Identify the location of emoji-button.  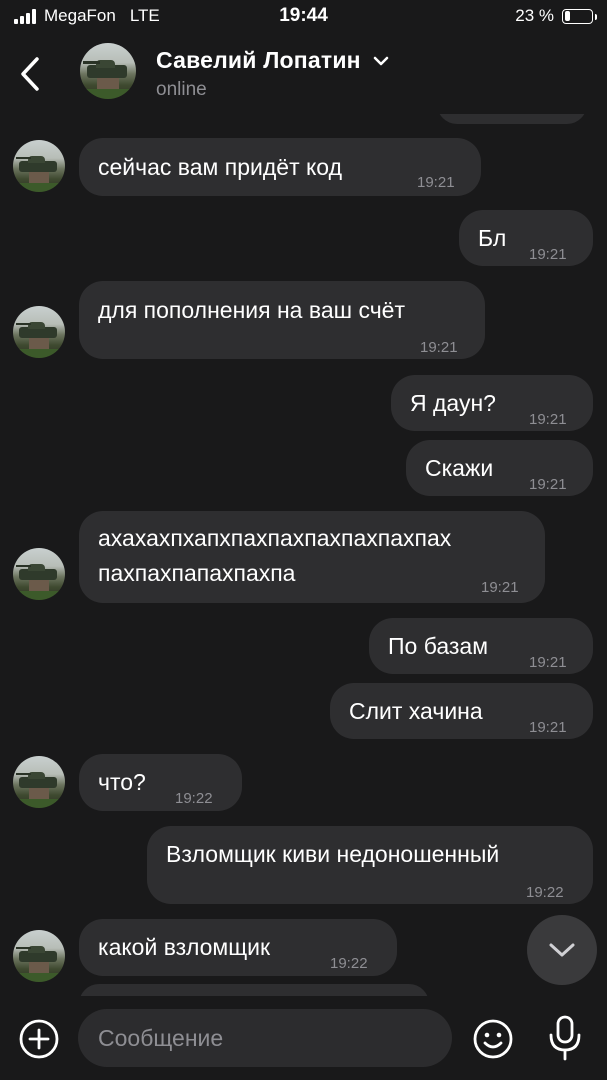
(493, 1039).